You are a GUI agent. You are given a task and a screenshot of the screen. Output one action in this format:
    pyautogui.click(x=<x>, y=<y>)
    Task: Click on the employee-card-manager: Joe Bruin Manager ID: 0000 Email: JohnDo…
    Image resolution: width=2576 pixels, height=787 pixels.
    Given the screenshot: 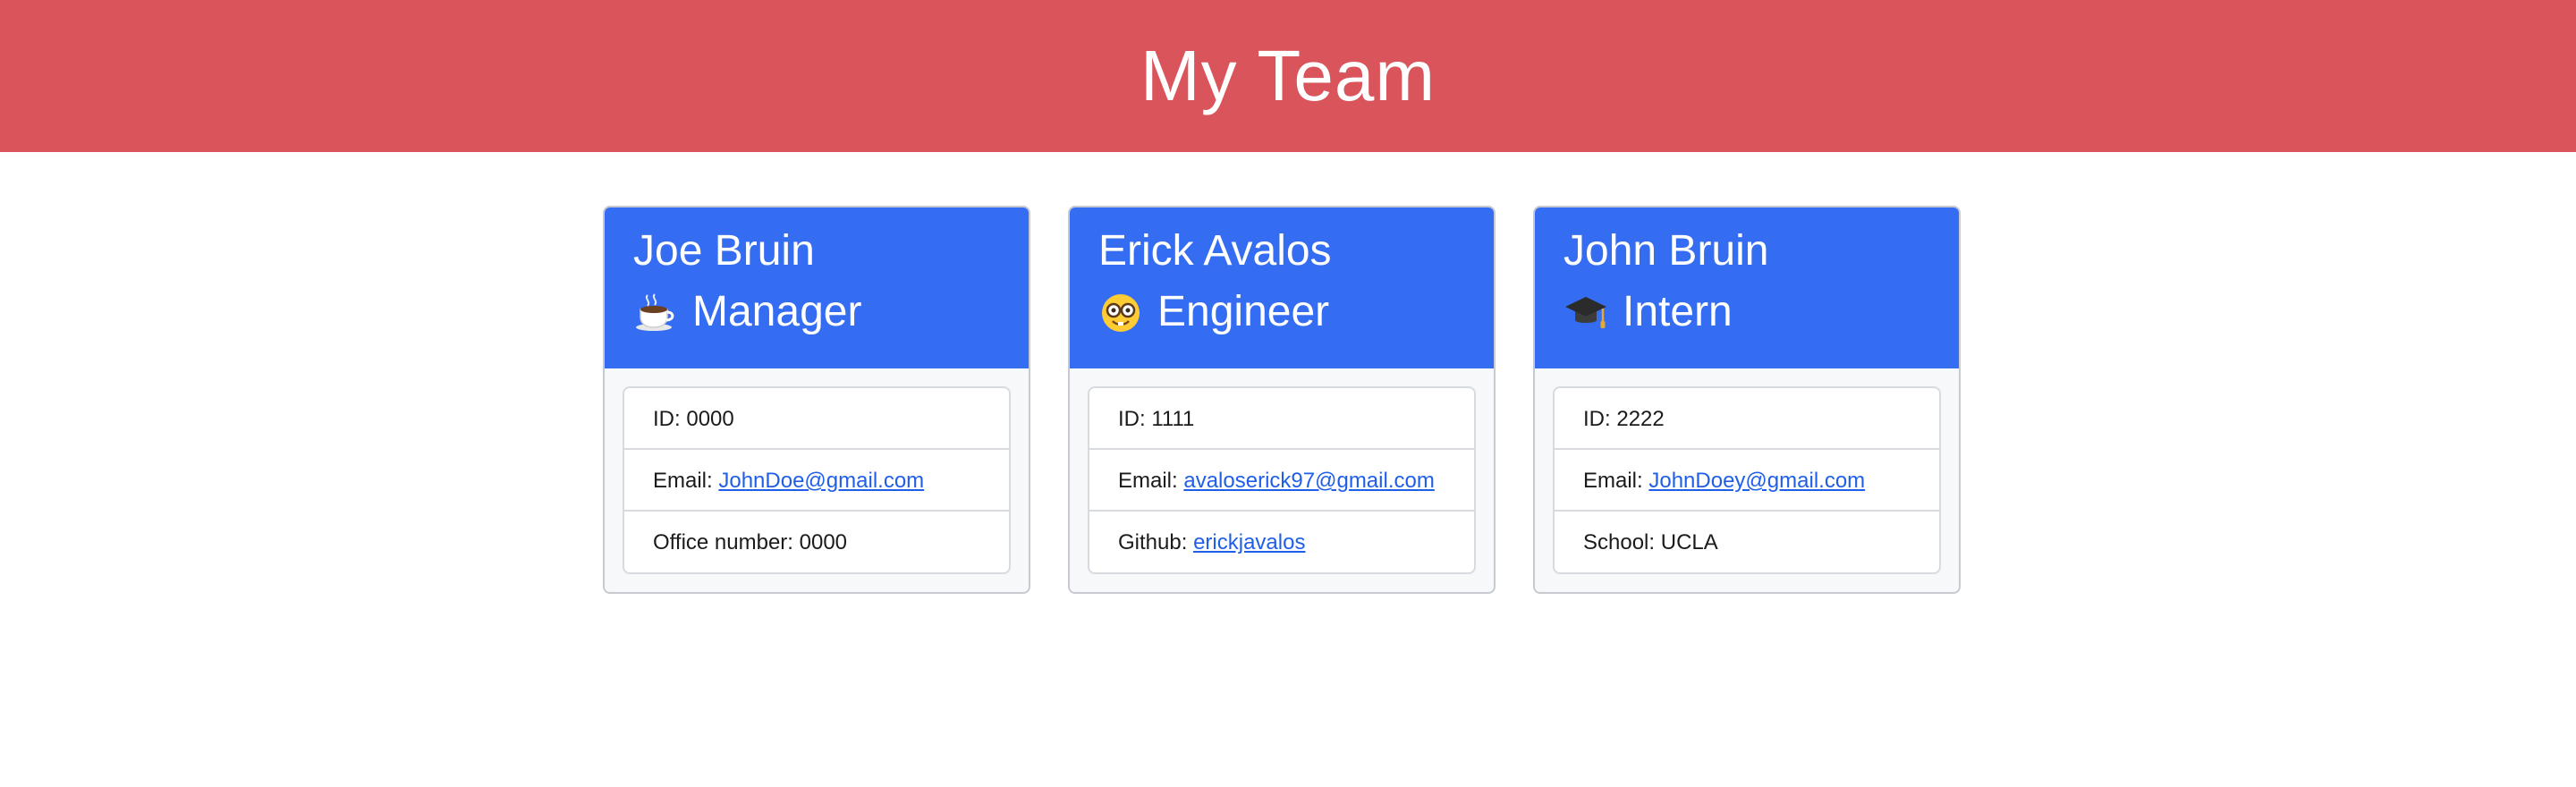 What is the action you would take?
    pyautogui.click(x=816, y=400)
    